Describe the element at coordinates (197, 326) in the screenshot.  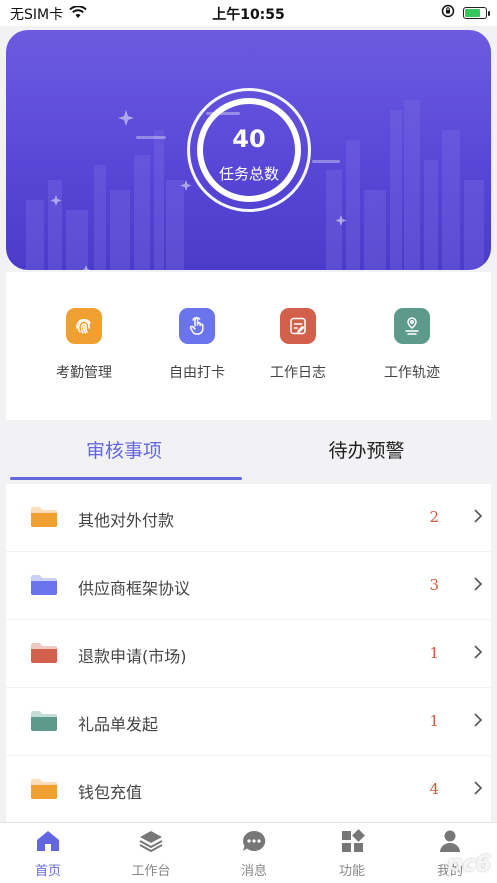
I see `tap-hand-icon` at that location.